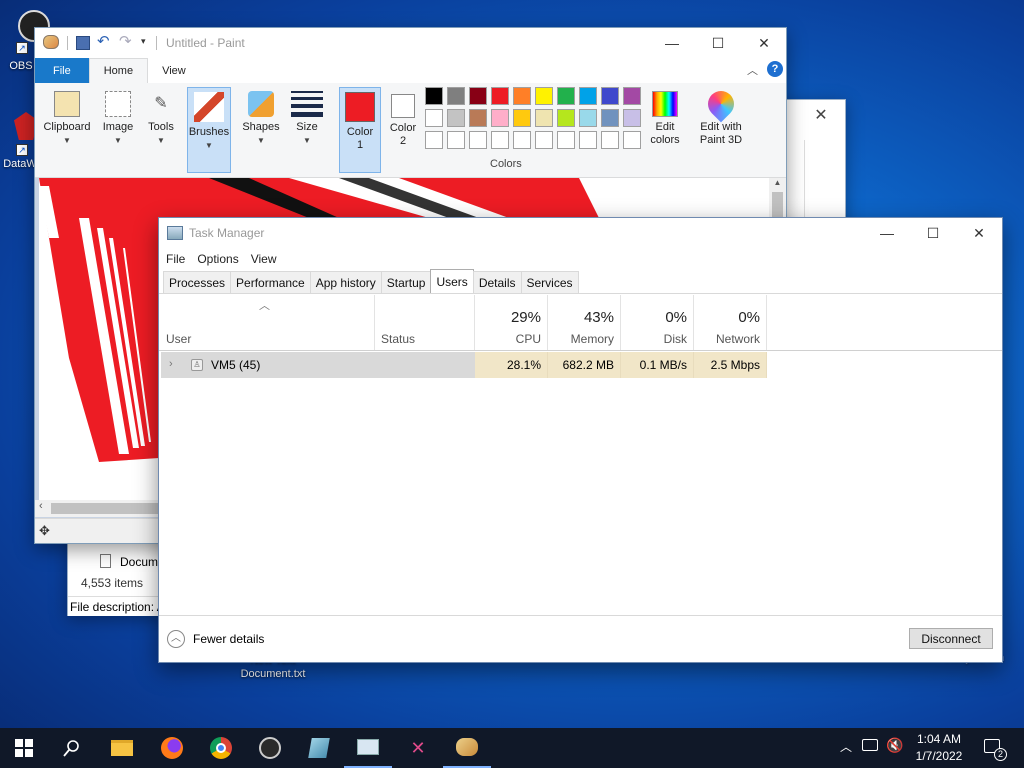  What do you see at coordinates (894, 745) in the screenshot?
I see `volume-muted-icon: 🔇` at bounding box center [894, 745].